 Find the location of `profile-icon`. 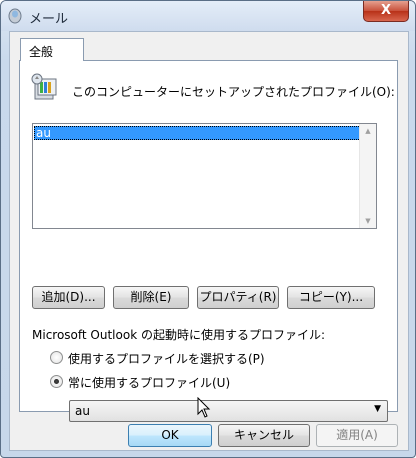

profile-icon is located at coordinates (44, 86).